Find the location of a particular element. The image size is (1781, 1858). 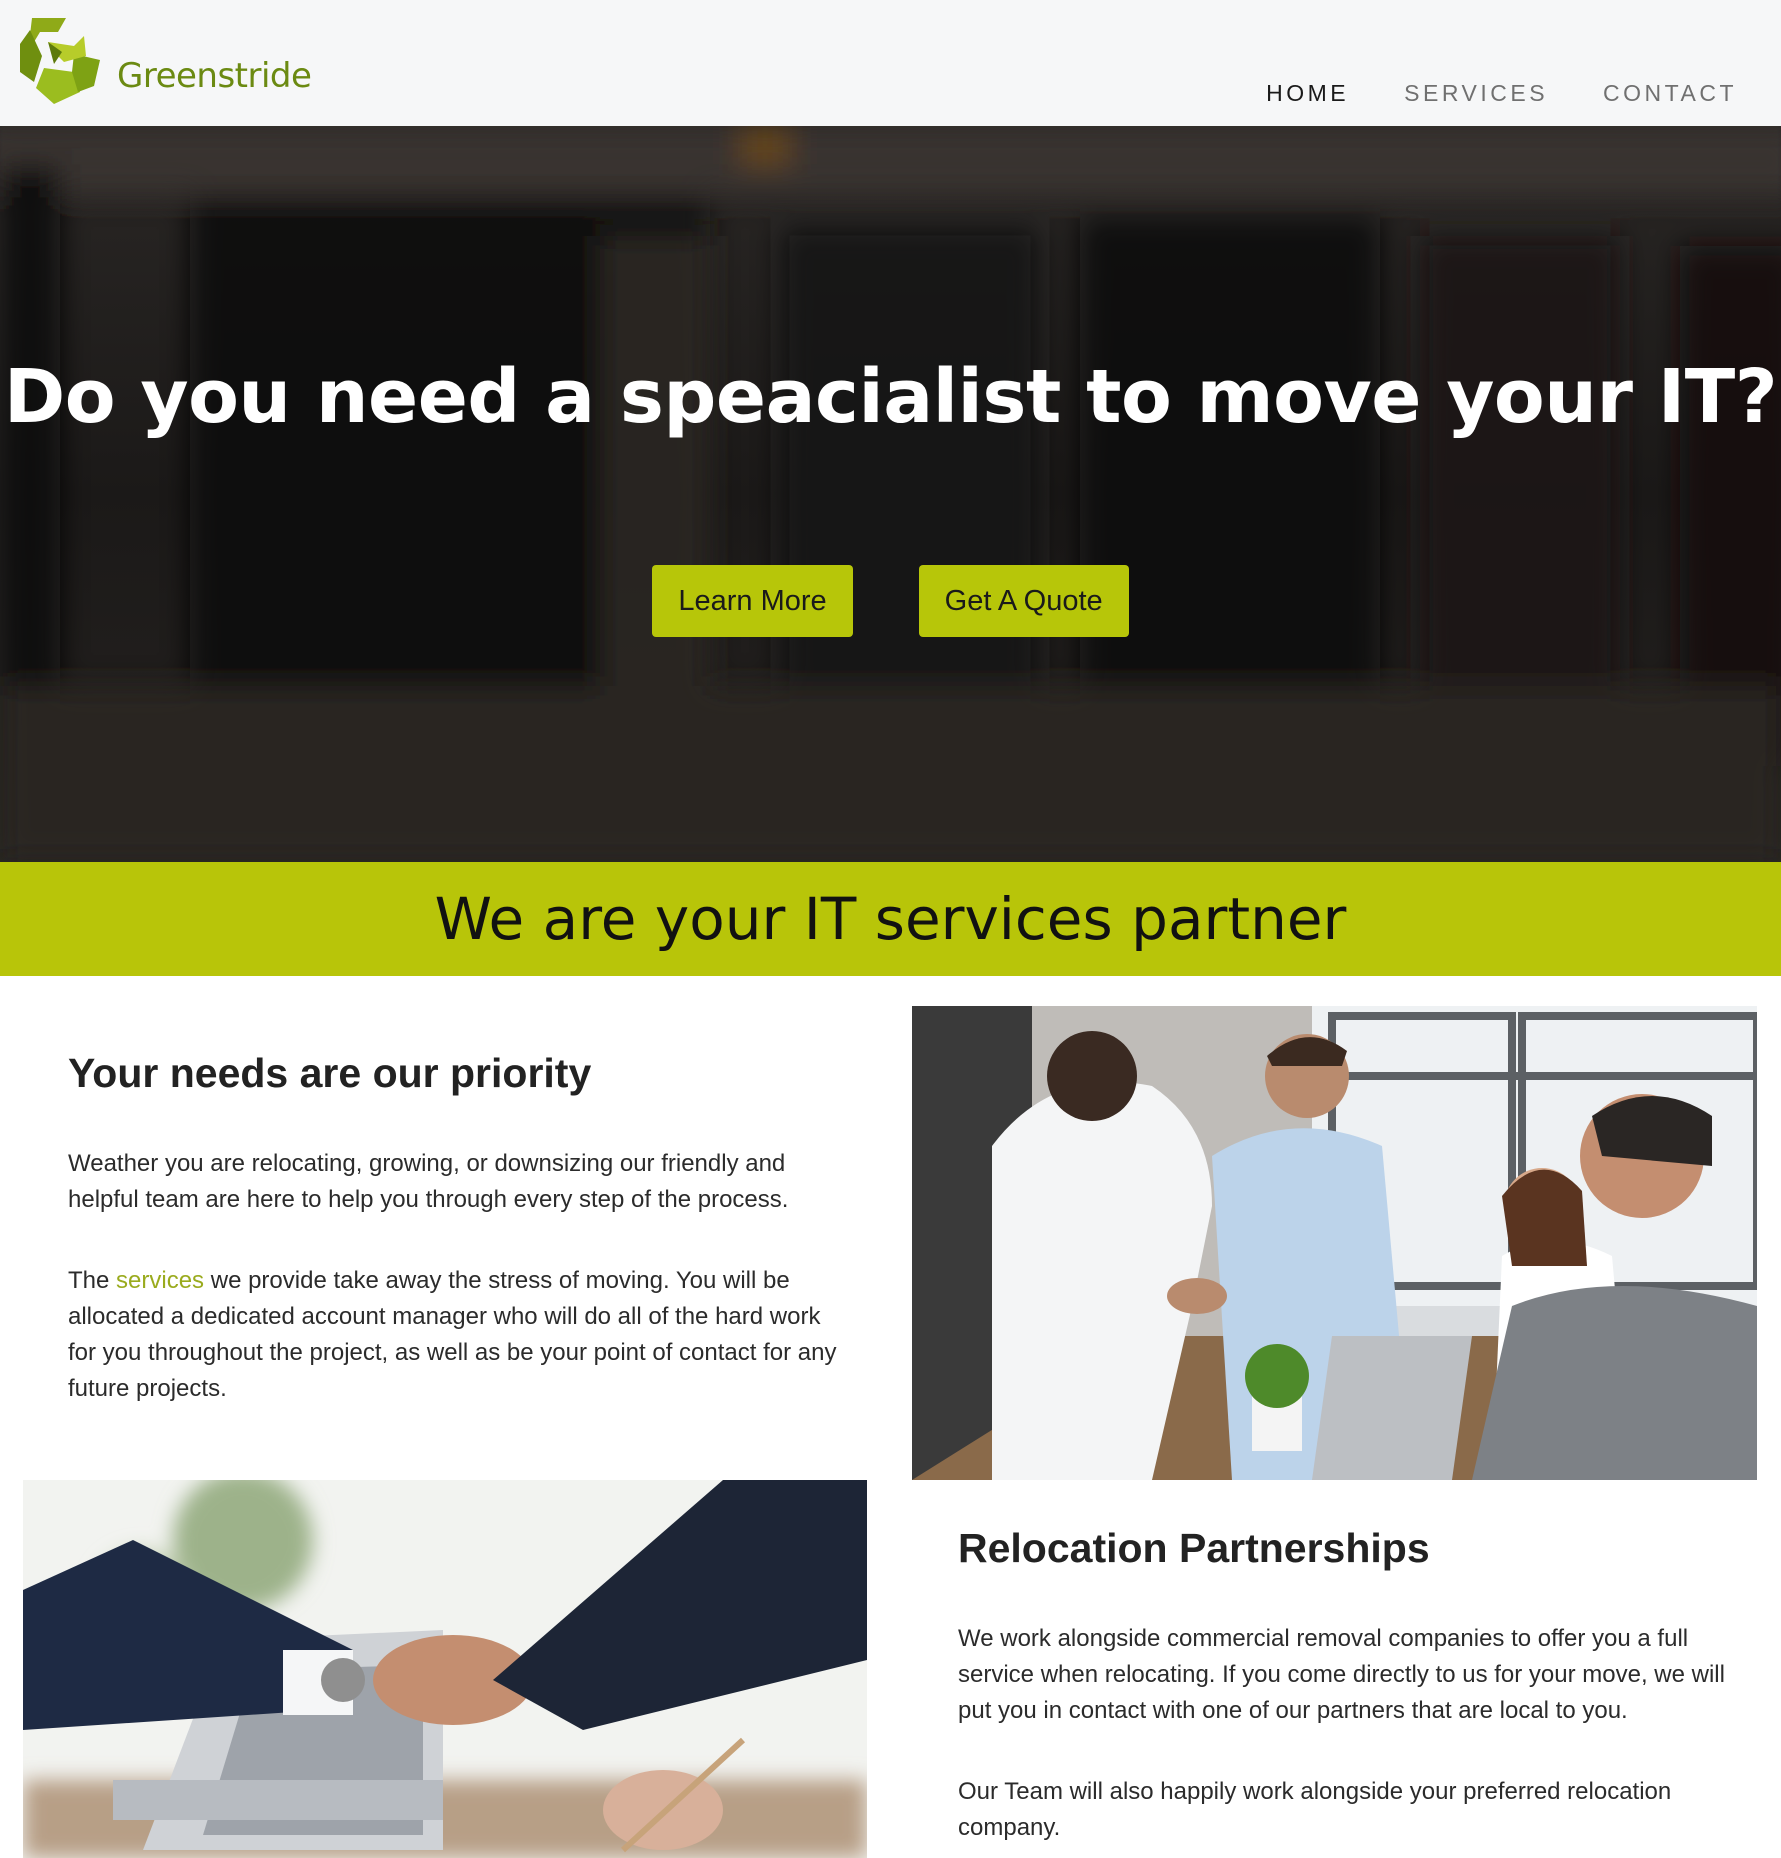

services-link: services is located at coordinates (160, 1280).